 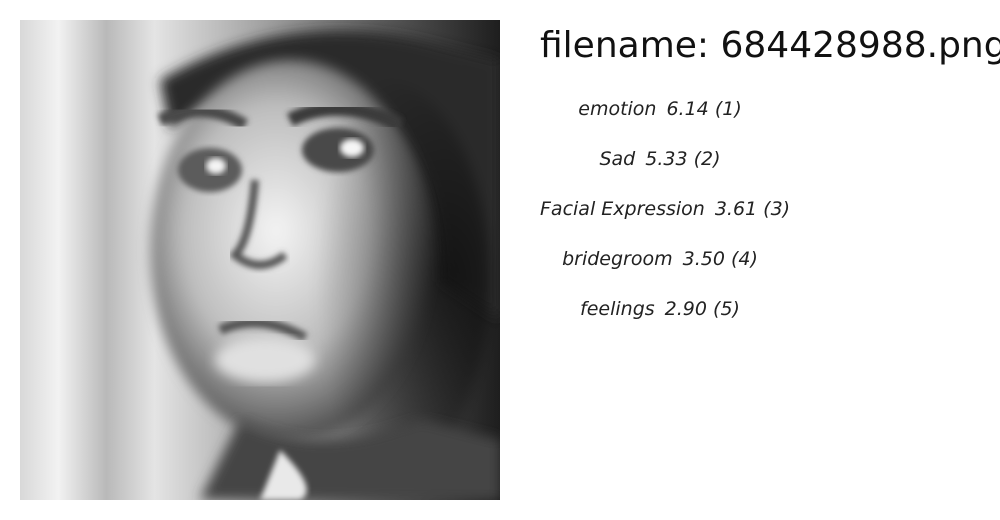 What do you see at coordinates (630, 45) in the screenshot?
I see `filename-prefix: filename:` at bounding box center [630, 45].